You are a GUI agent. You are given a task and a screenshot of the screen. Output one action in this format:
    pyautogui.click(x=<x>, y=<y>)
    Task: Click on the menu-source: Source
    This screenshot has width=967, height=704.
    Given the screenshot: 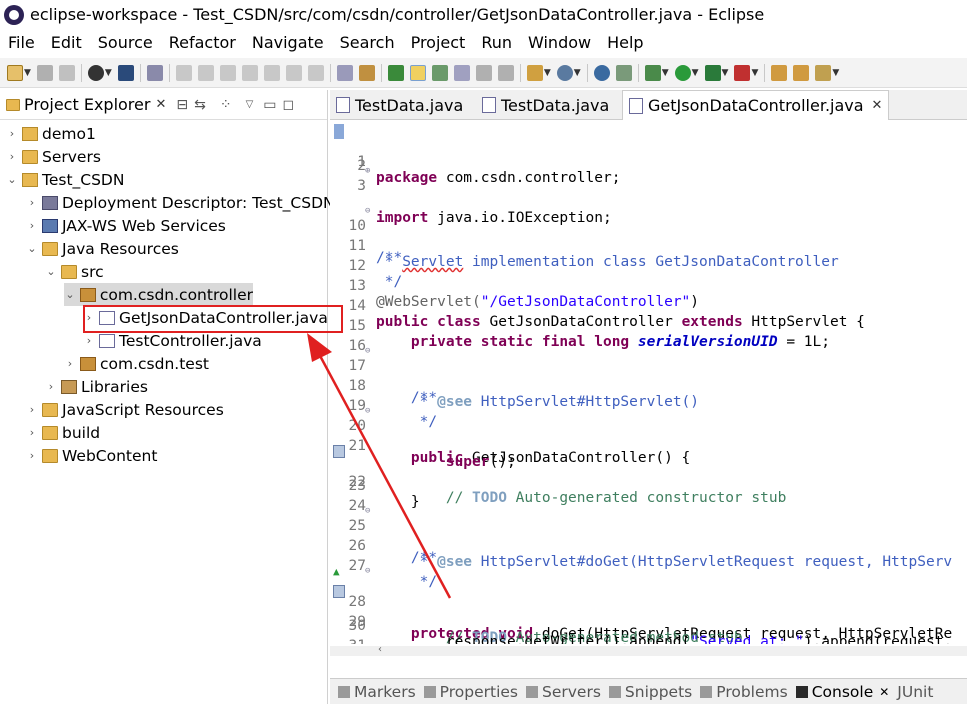 What is the action you would take?
    pyautogui.click(x=125, y=42)
    